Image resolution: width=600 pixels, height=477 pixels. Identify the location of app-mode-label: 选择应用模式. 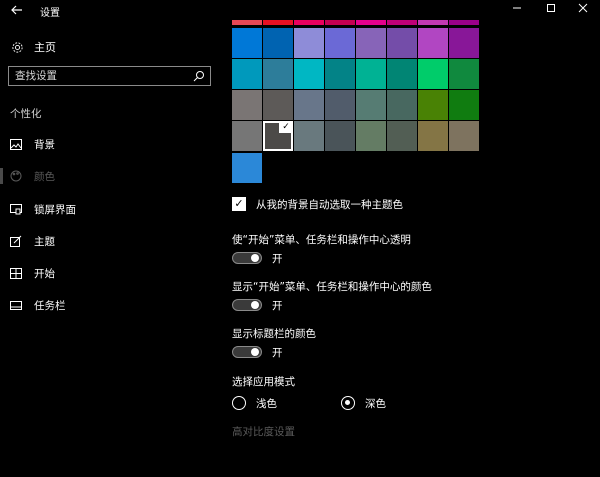
(263, 382).